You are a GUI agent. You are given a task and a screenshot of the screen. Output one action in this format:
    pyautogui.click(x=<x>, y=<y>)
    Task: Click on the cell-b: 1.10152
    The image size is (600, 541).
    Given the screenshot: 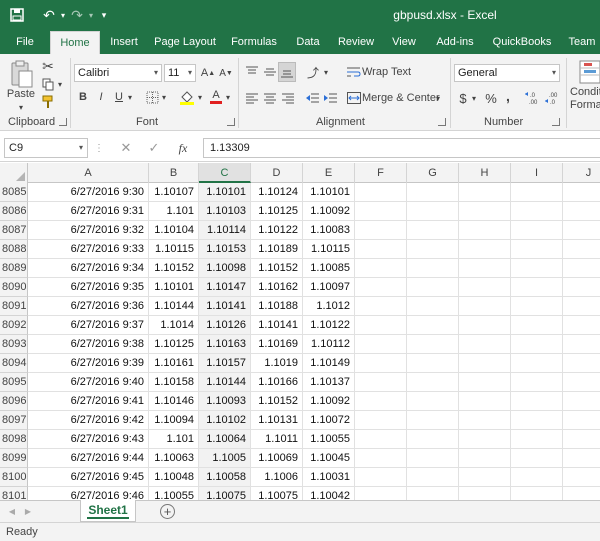 What is the action you would take?
    pyautogui.click(x=174, y=268)
    